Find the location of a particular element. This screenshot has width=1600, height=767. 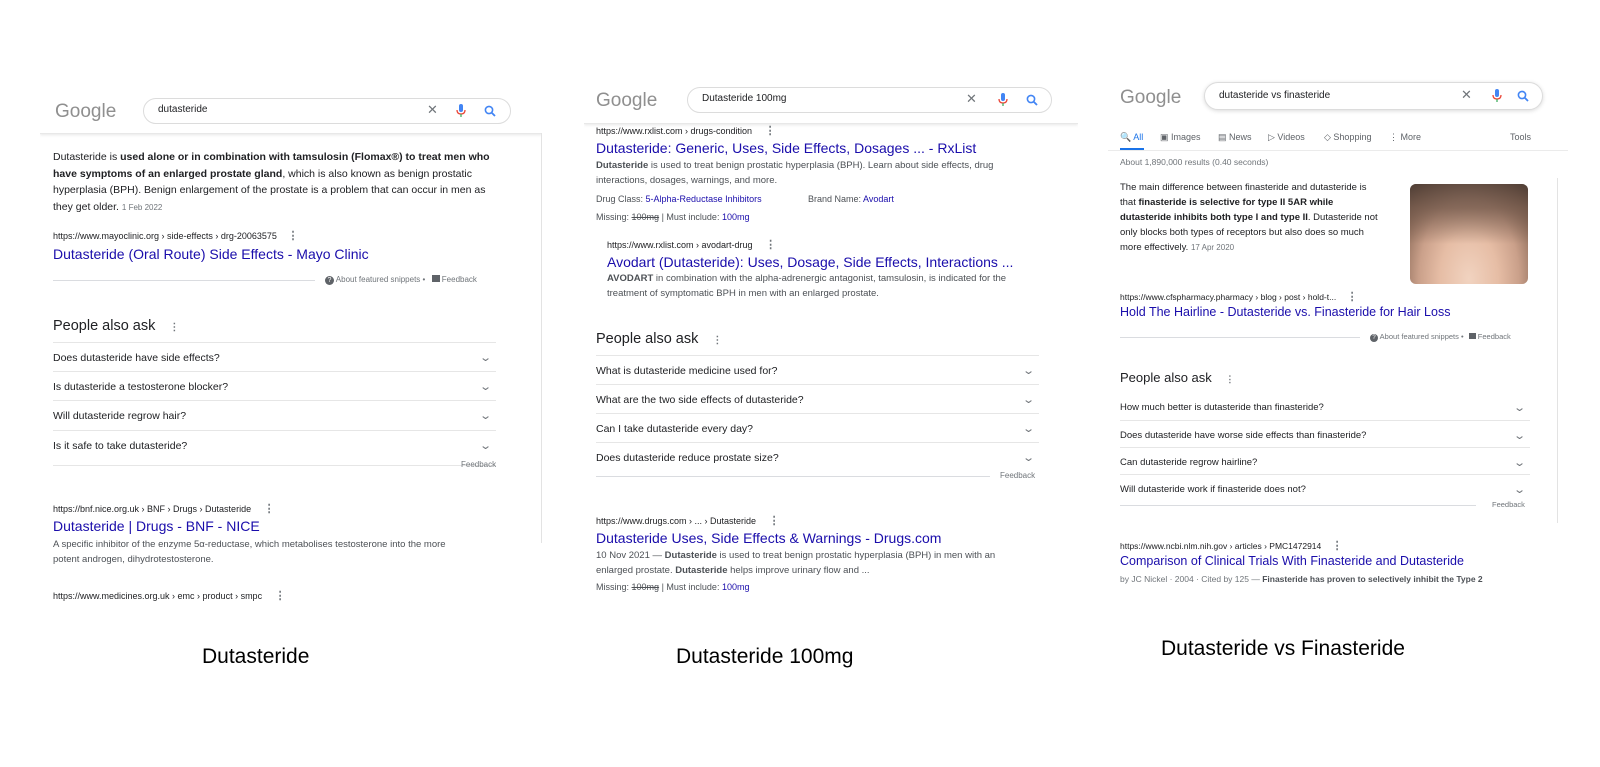

caption-dutasteride-100mg: Dutasteride 100mg is located at coordinates (765, 656).